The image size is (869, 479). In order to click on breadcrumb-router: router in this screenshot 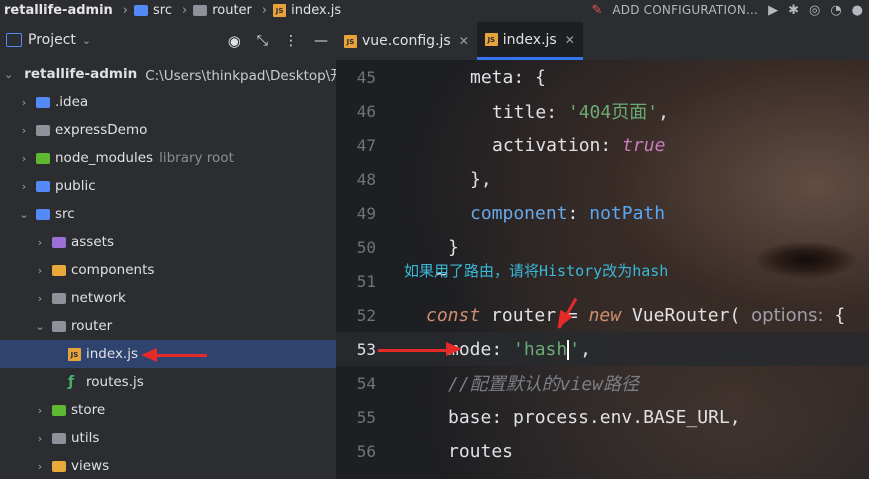, I will do `click(222, 10)`.